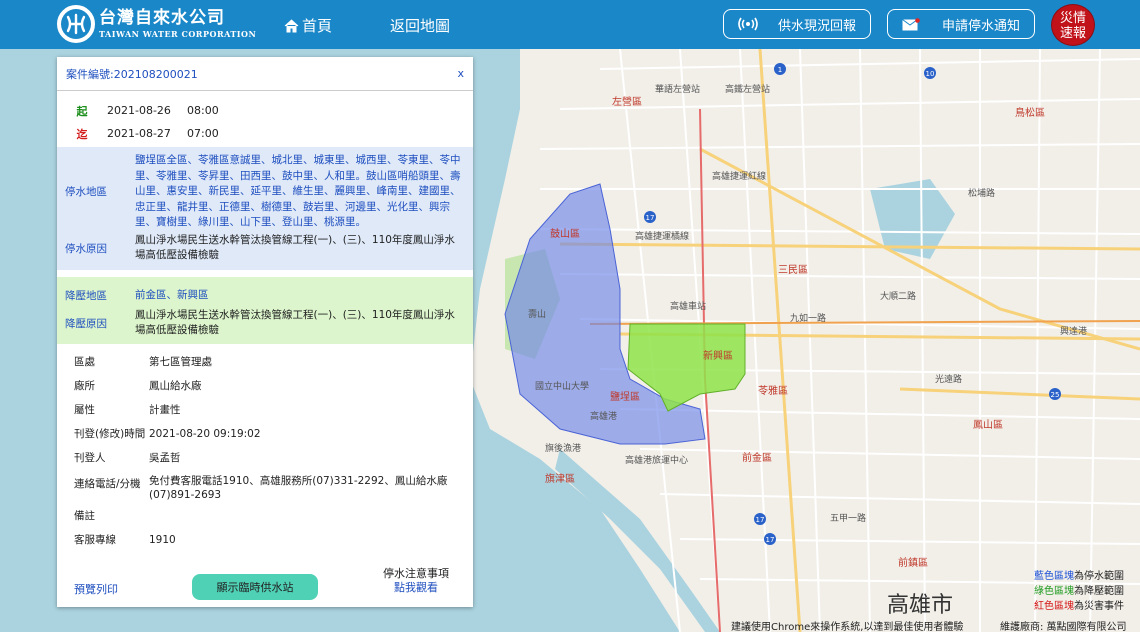  What do you see at coordinates (1072, 33) in the screenshot?
I see `disaster-label-line2: 速報` at bounding box center [1072, 33].